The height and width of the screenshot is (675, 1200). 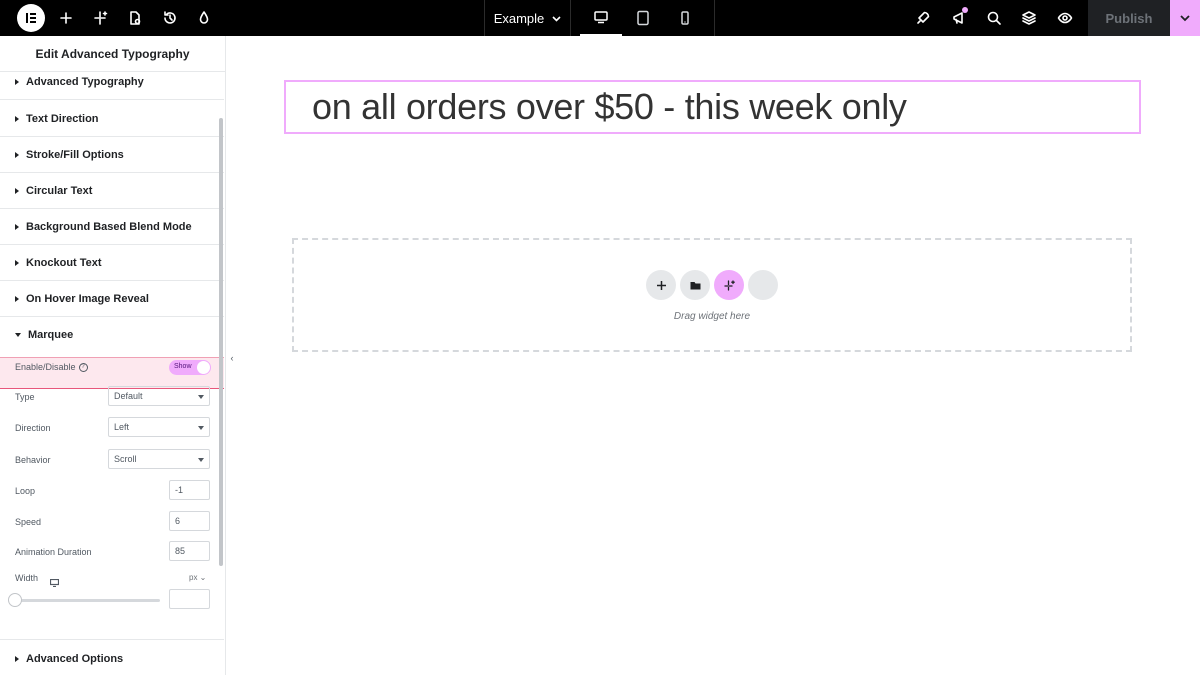 I want to click on drop-zone-hint: Drag widget here, so click(x=712, y=316).